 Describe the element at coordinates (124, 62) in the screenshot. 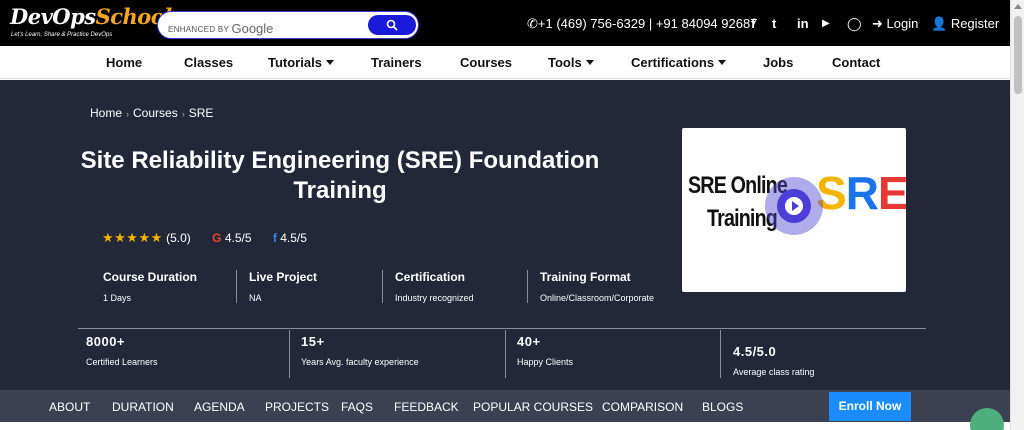

I see `nav-home: Home` at that location.